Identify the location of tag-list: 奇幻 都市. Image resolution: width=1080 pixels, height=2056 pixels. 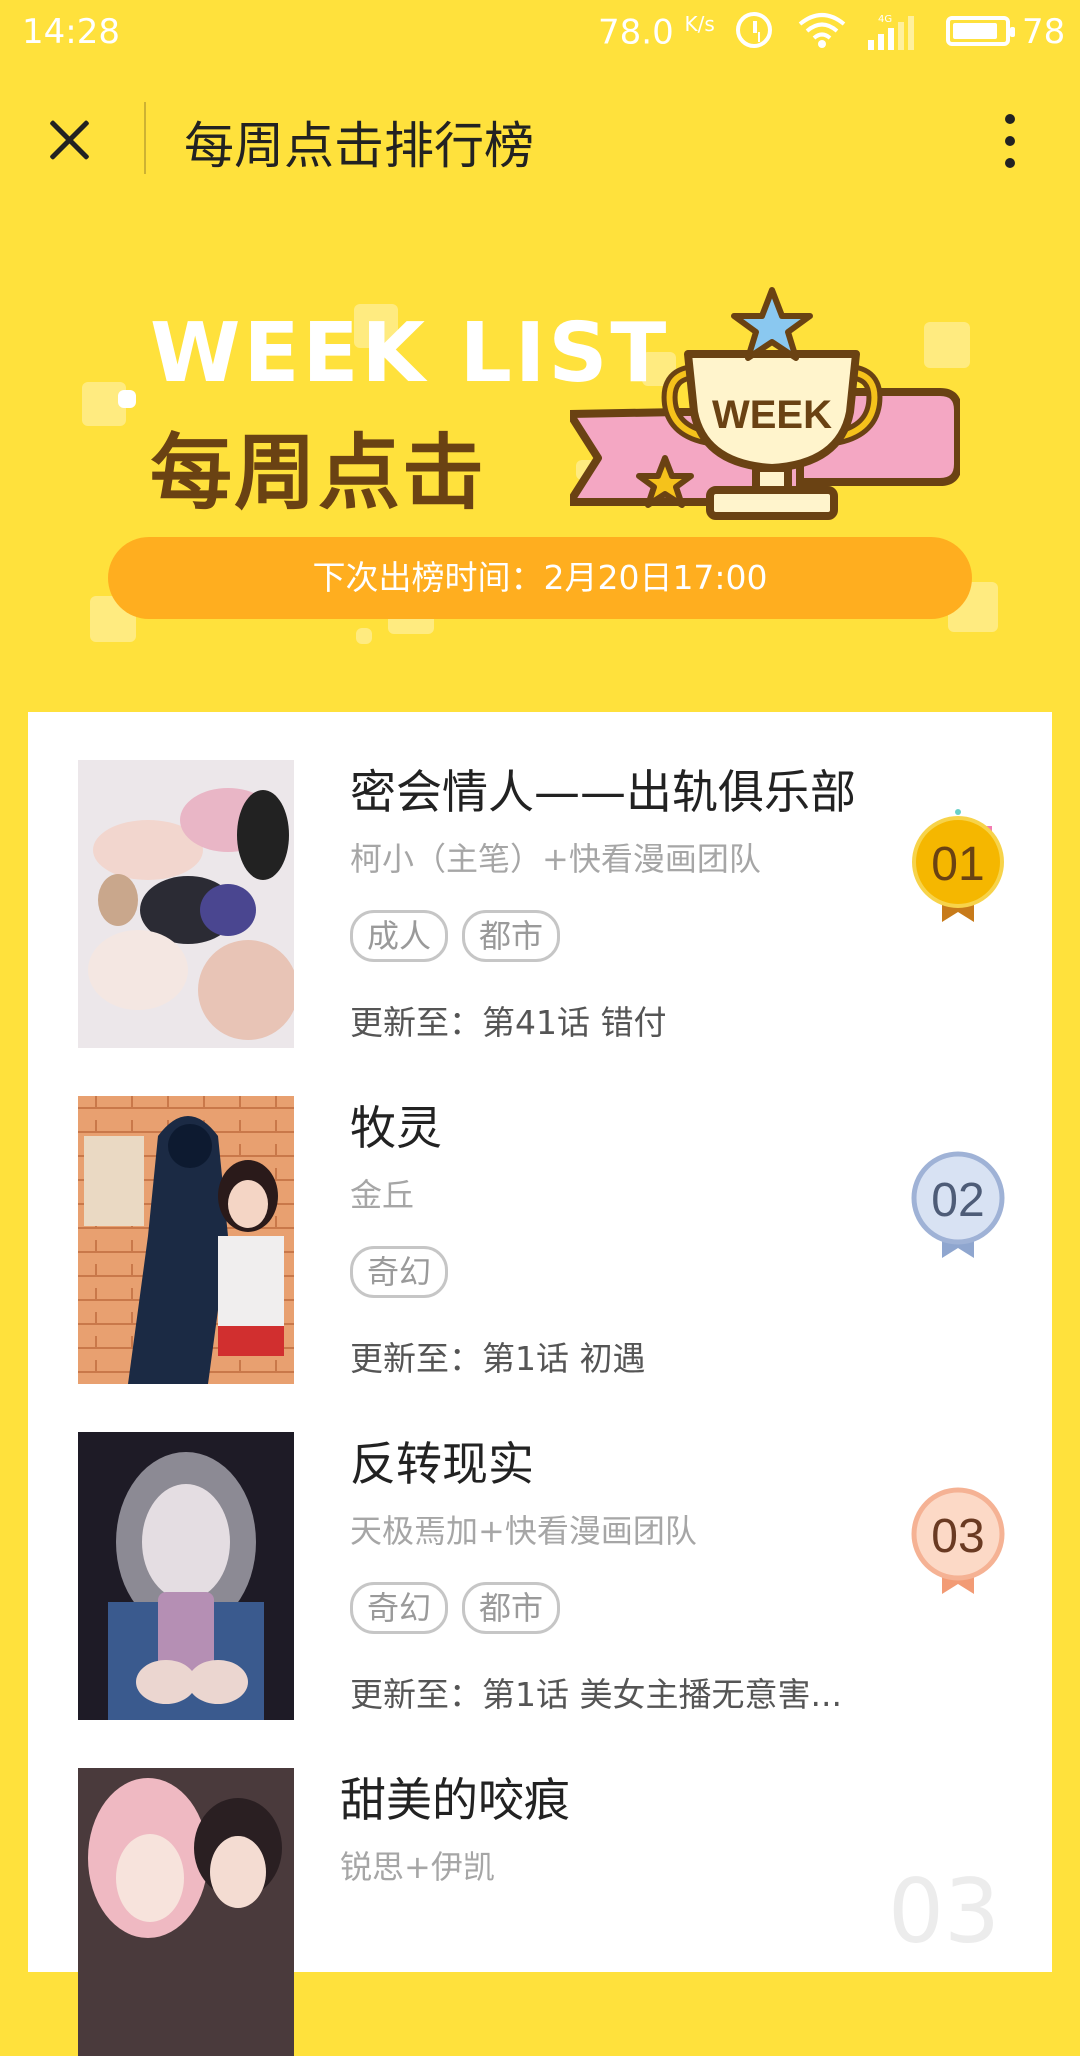
(455, 1608).